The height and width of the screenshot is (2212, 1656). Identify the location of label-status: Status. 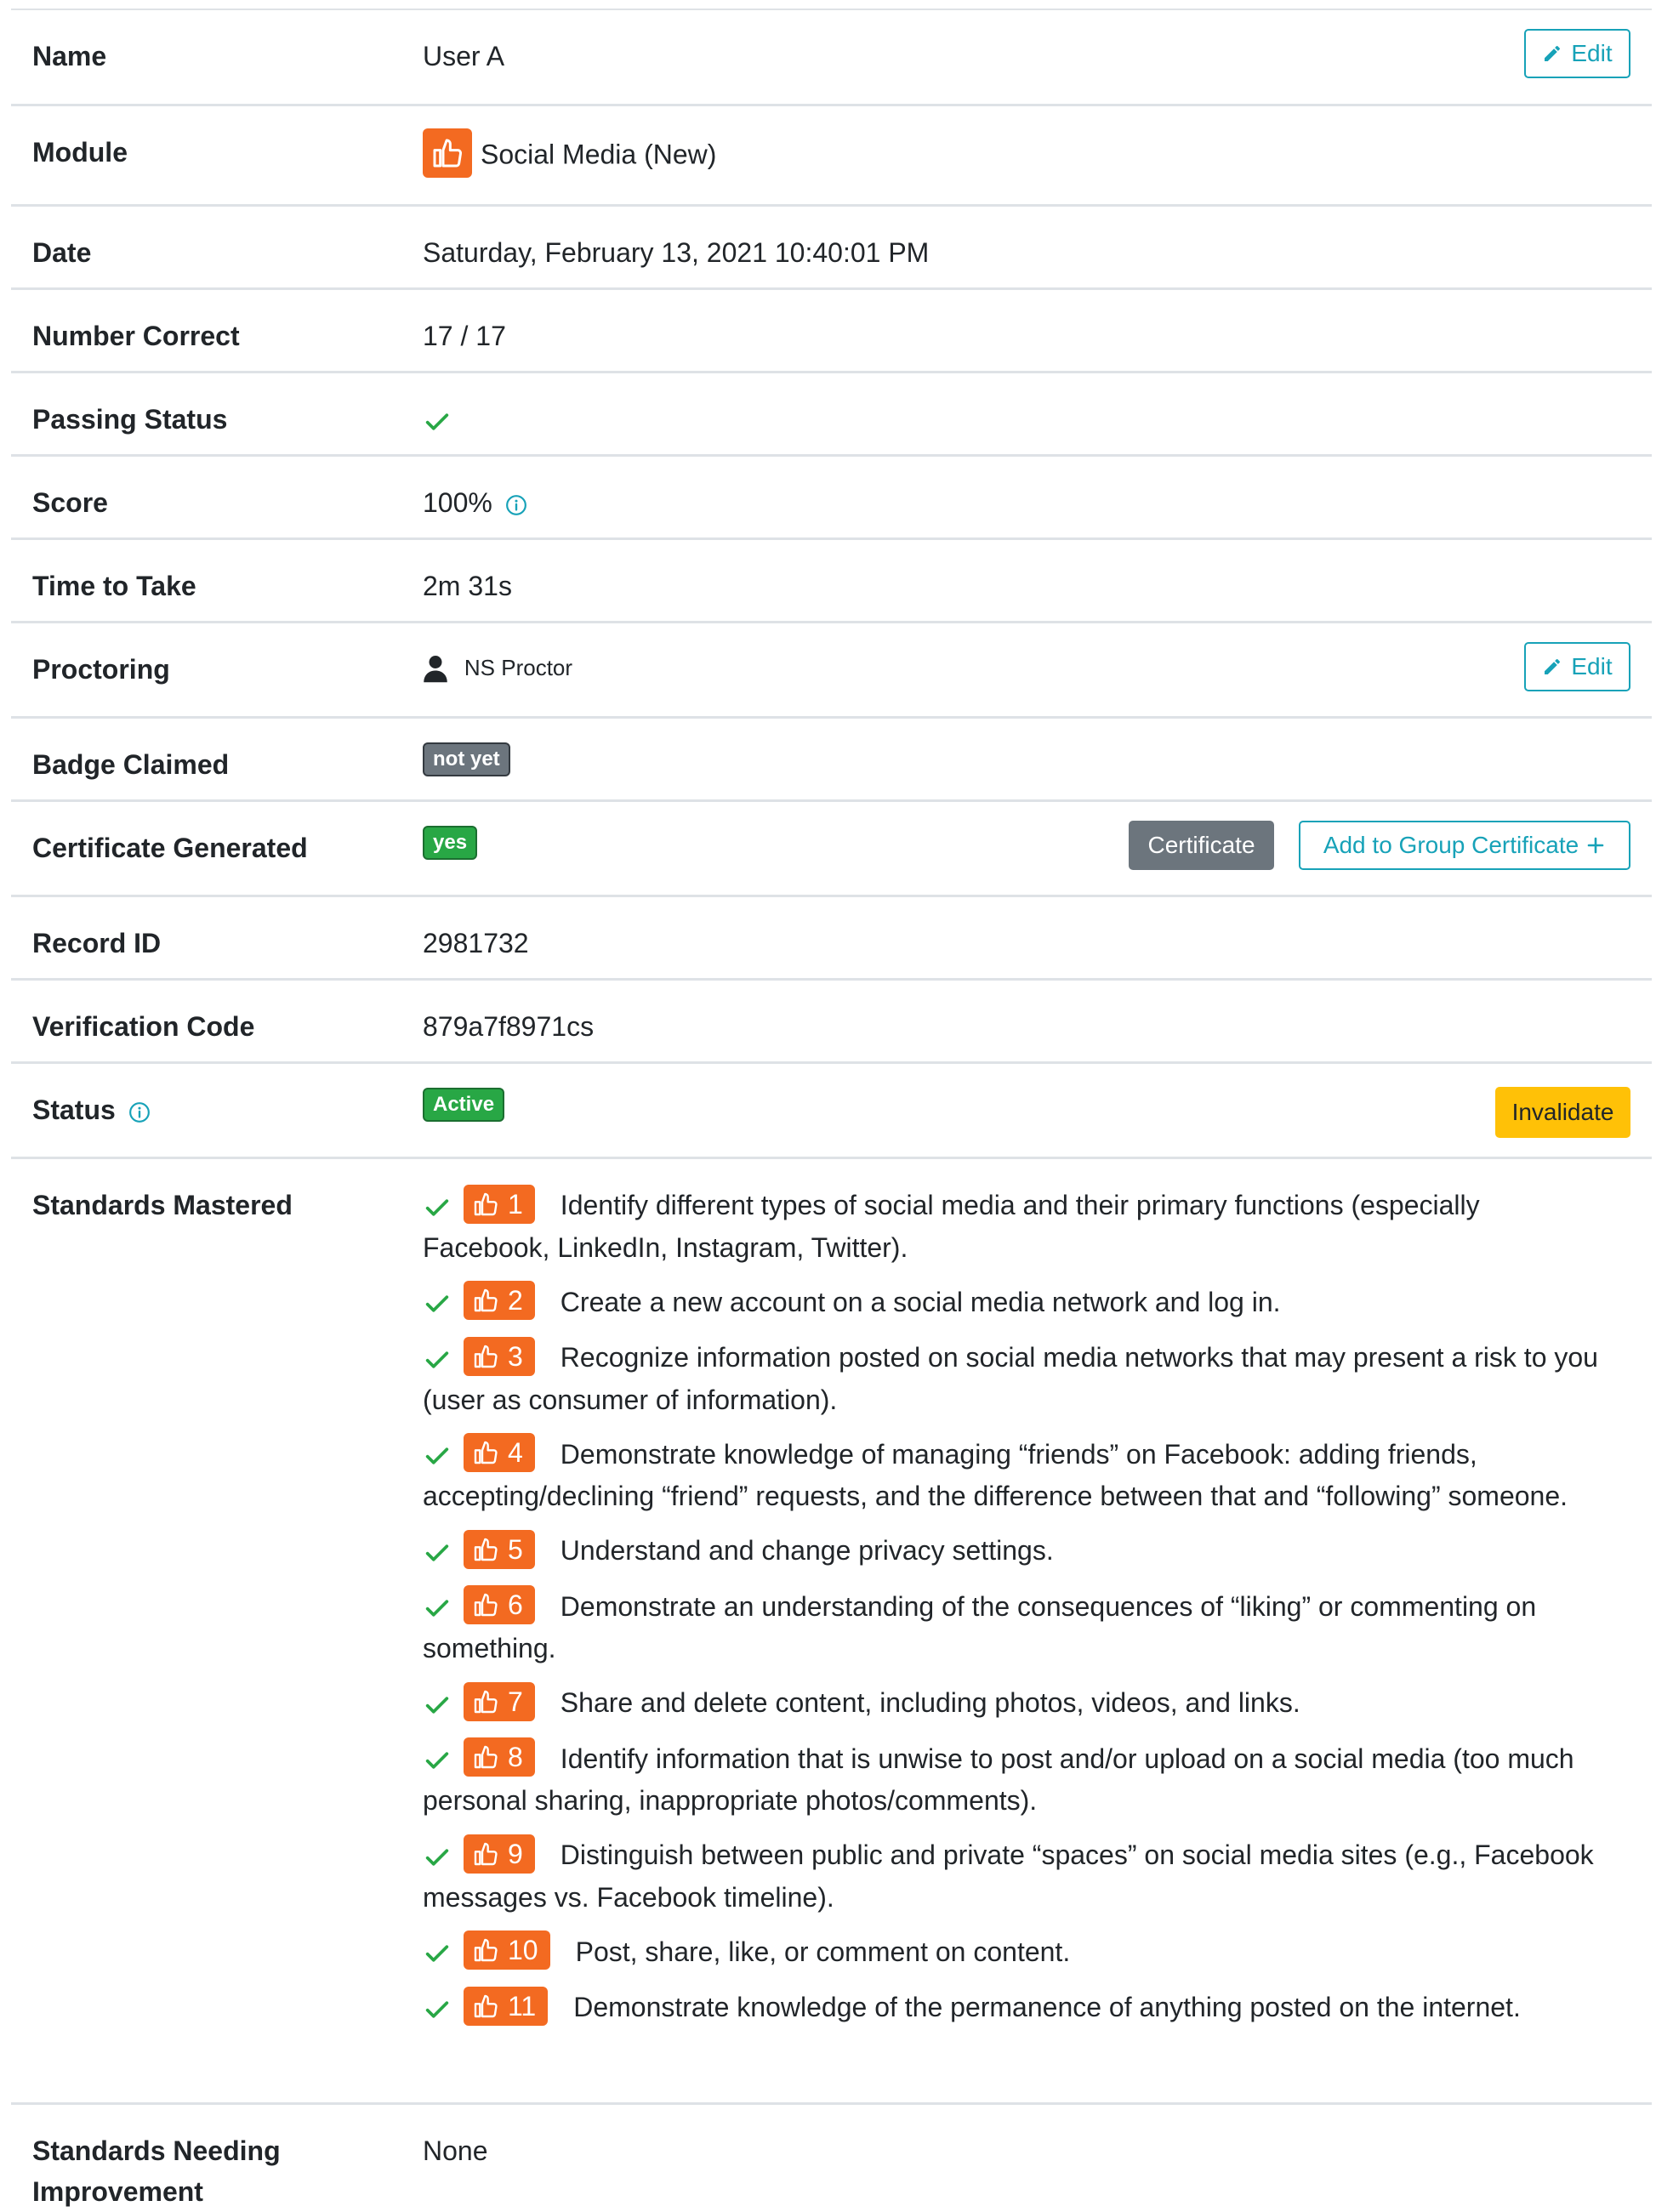
(217, 1111).